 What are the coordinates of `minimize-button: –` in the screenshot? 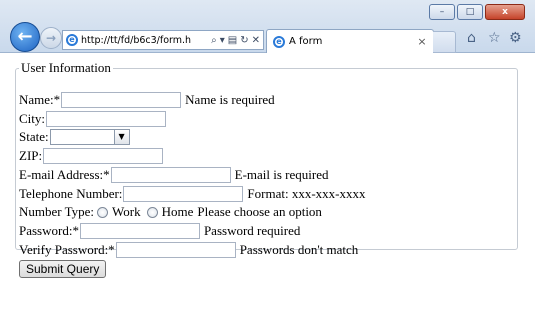 It's located at (442, 12).